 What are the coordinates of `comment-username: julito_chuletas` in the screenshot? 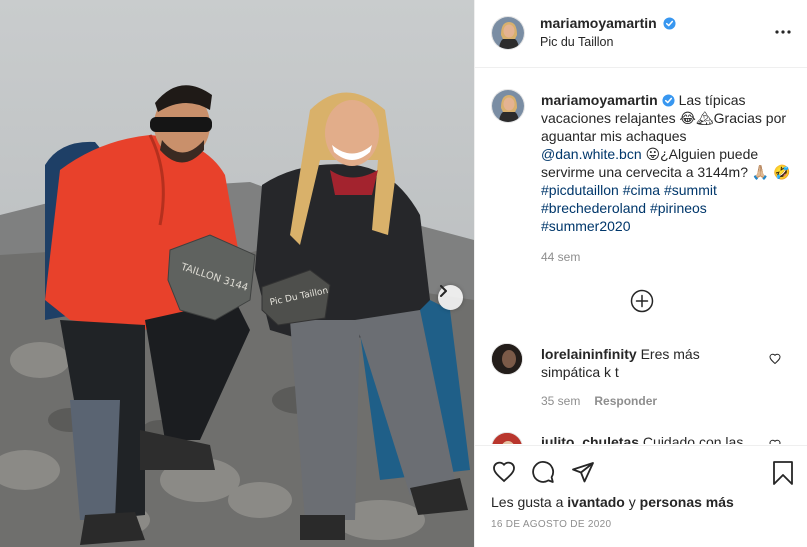 It's located at (590, 439).